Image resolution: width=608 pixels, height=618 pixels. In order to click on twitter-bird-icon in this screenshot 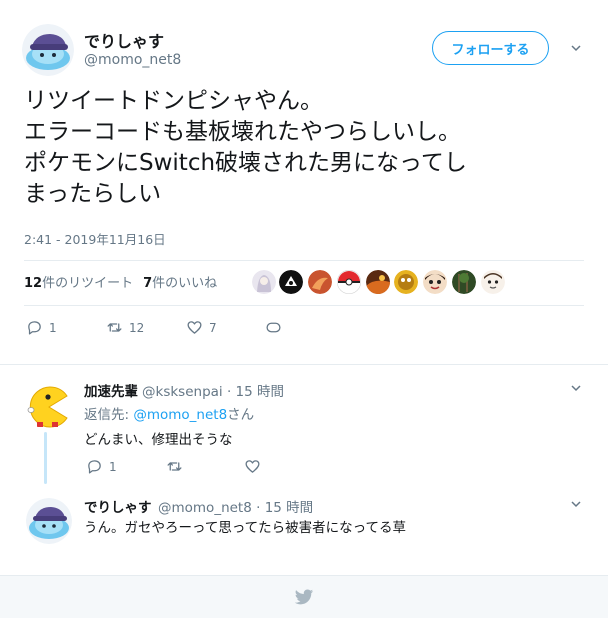, I will do `click(304, 597)`.